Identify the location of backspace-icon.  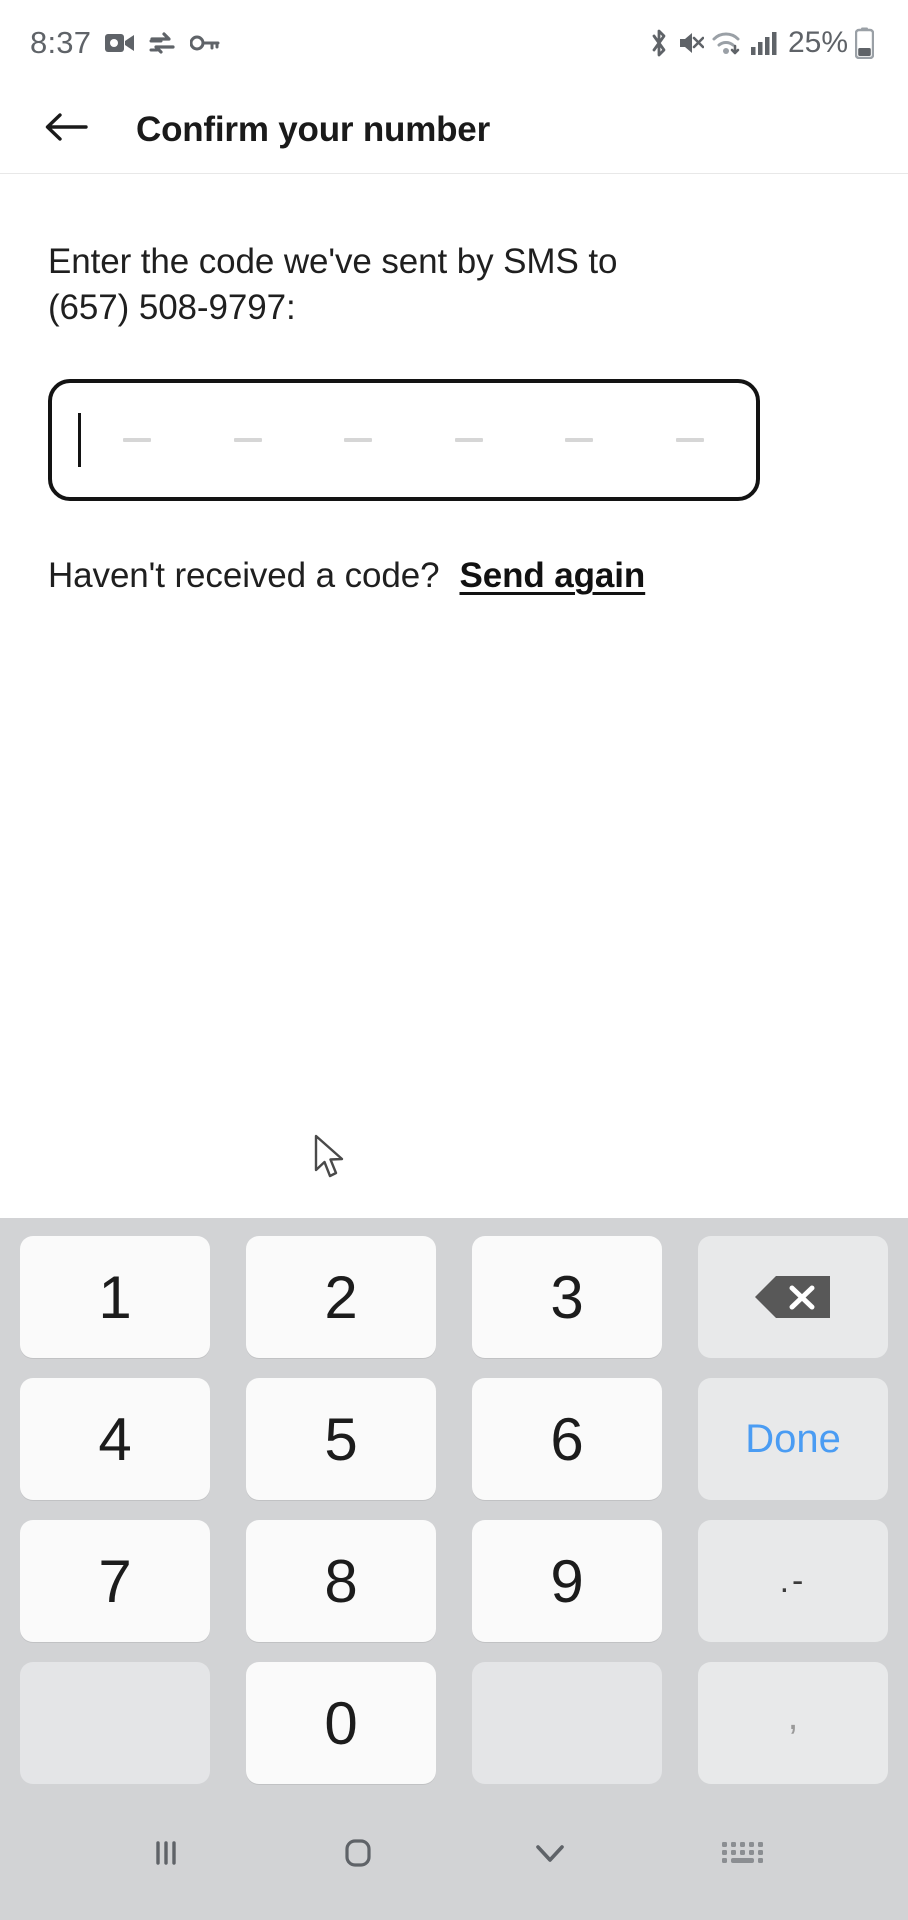
(793, 1297).